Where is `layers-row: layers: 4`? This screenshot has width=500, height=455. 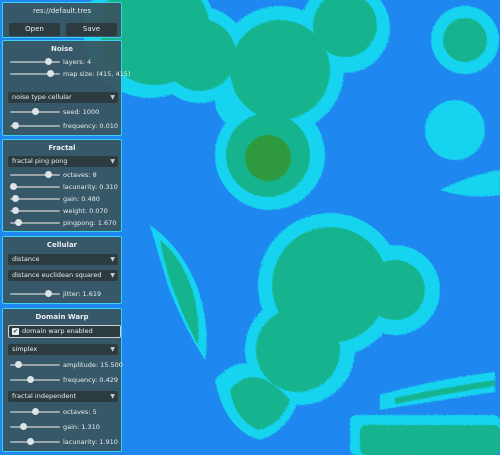 layers-row: layers: 4 is located at coordinates (62, 62).